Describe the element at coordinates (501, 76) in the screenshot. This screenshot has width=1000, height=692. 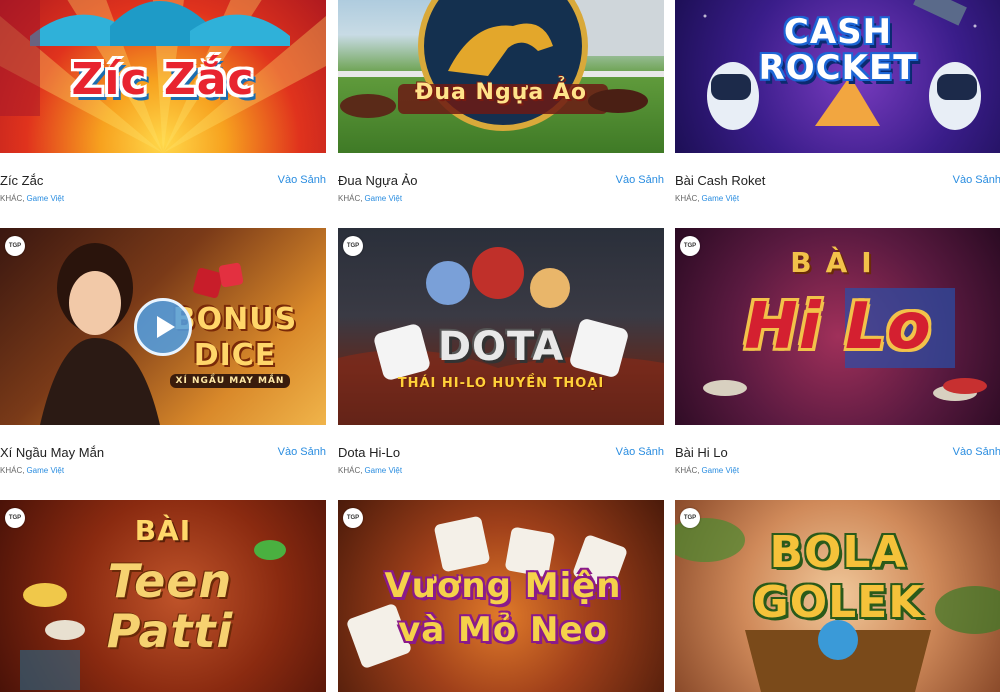
I see `game-thumbnail: Đua Ngựa Ảo` at that location.